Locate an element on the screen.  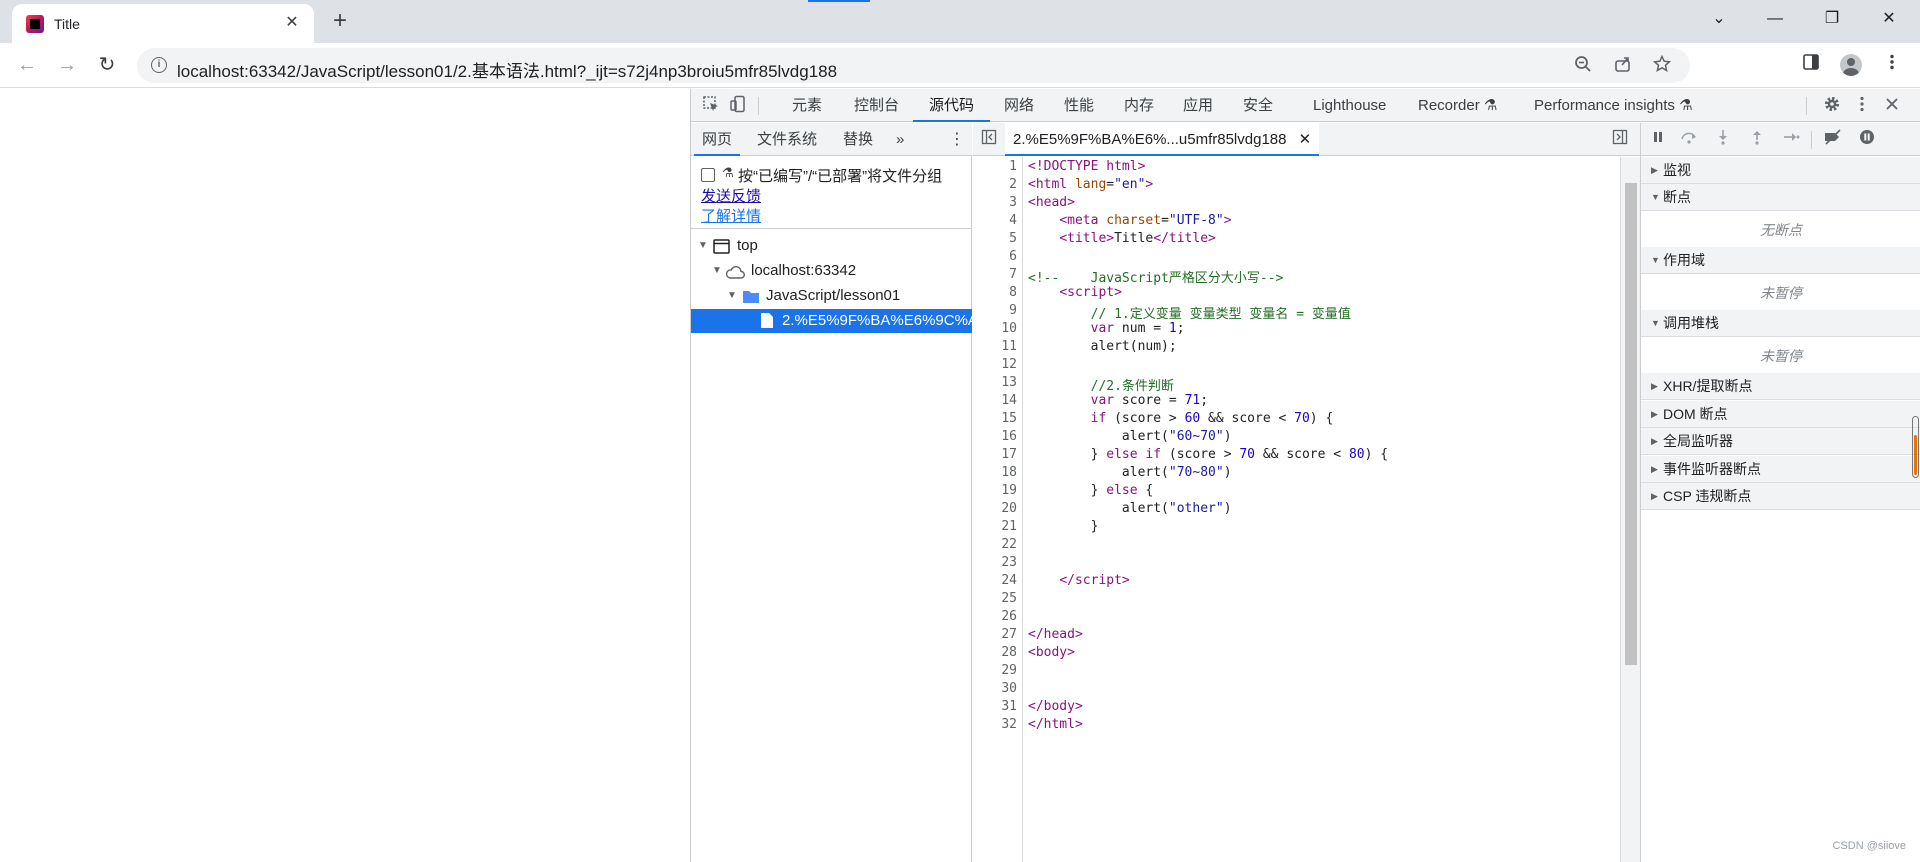
back-button: ← is located at coordinates (27, 65).